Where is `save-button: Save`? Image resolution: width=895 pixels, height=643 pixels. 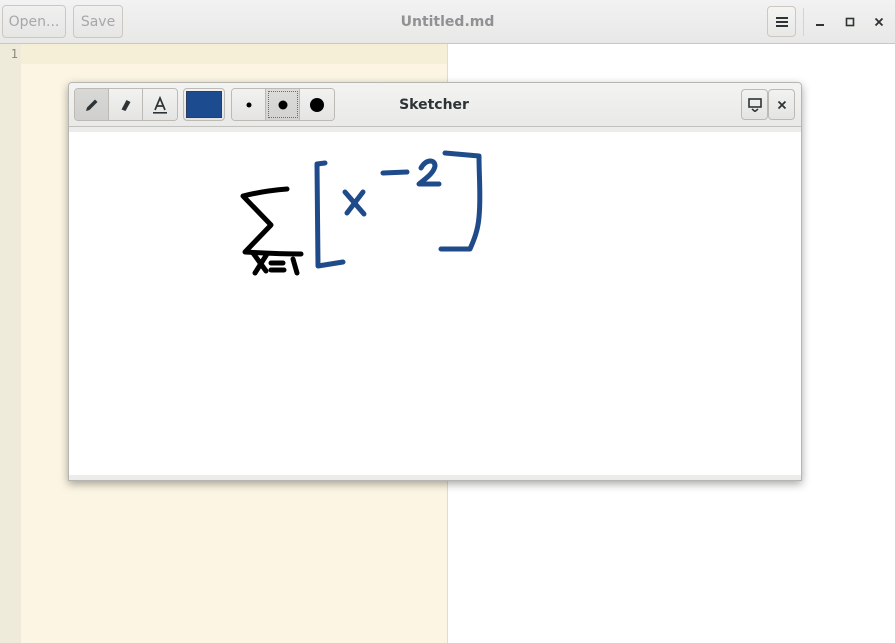 save-button: Save is located at coordinates (98, 21).